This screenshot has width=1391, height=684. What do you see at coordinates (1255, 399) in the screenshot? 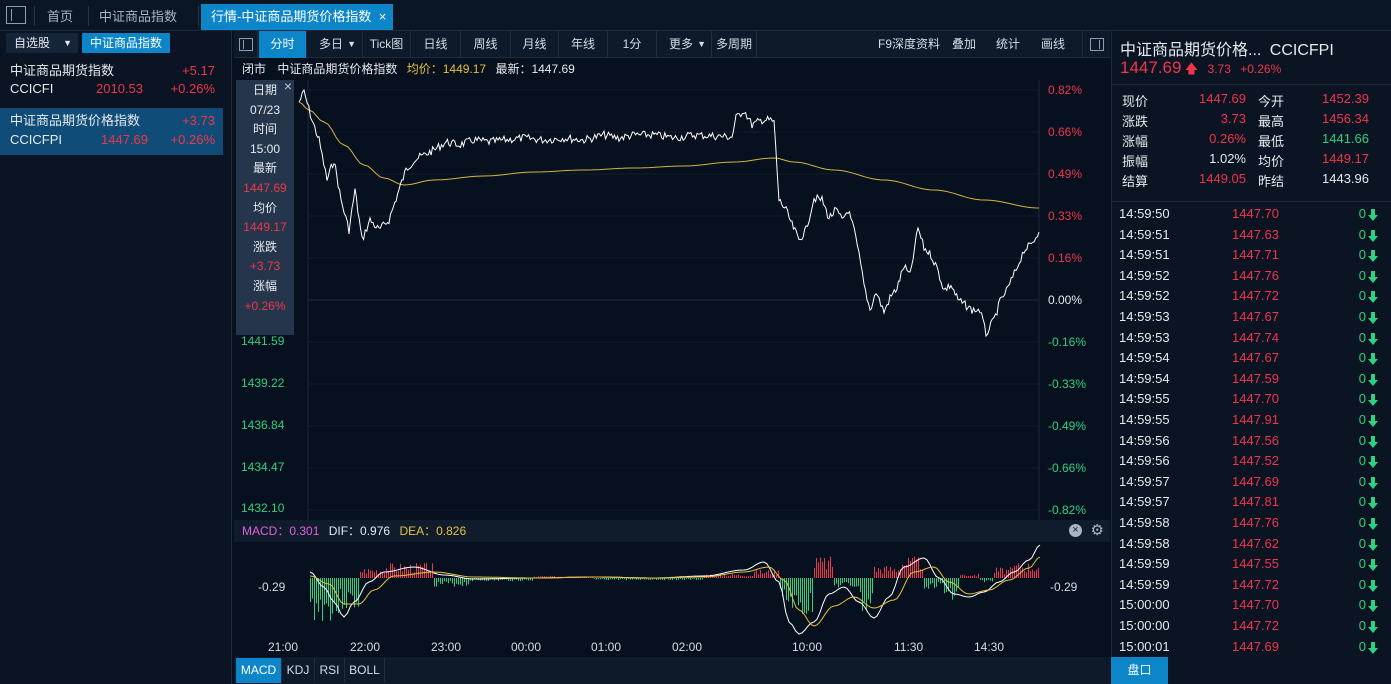
I see `tick-price: 1447.70` at bounding box center [1255, 399].